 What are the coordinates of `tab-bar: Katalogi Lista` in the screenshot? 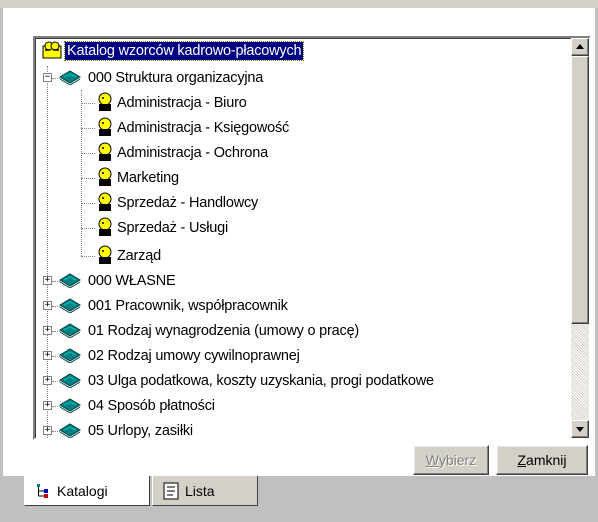 It's located at (299, 499).